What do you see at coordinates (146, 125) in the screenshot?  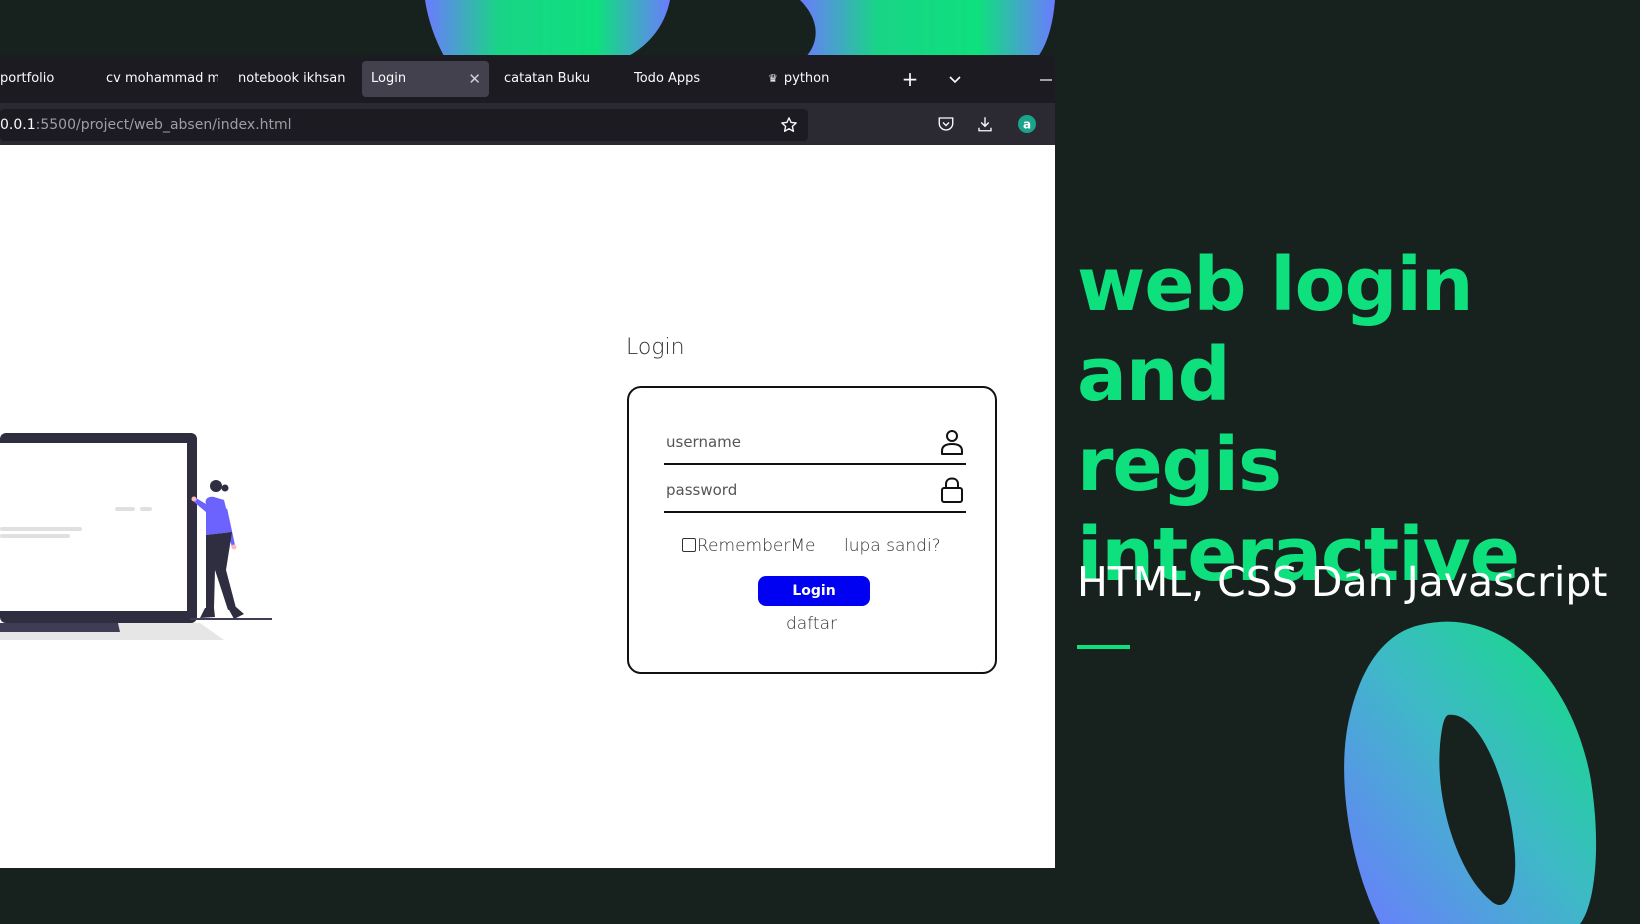 I see `url-text: 0.0.1:5500/project/web_absen/index.html` at bounding box center [146, 125].